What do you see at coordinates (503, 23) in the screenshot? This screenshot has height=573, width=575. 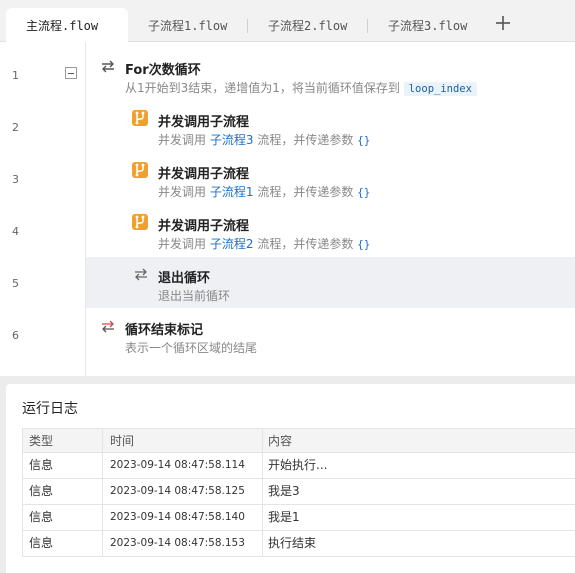 I see `plus-icon` at bounding box center [503, 23].